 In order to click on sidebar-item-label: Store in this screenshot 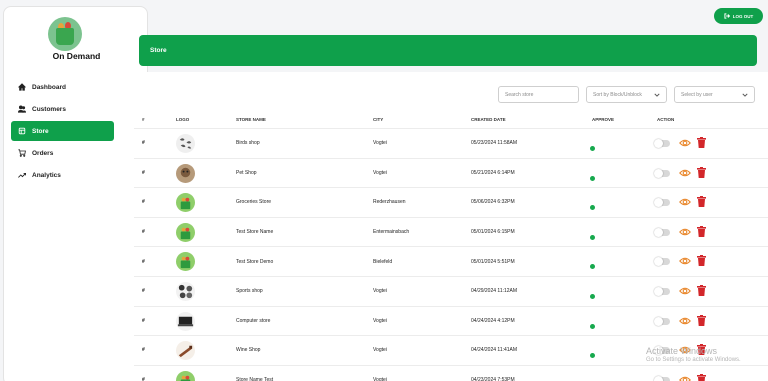, I will do `click(40, 131)`.